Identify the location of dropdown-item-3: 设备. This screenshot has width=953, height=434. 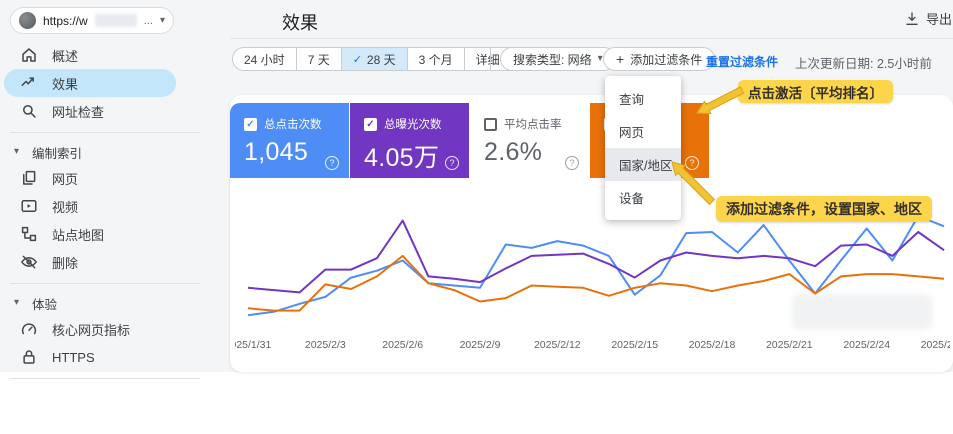
(643, 197).